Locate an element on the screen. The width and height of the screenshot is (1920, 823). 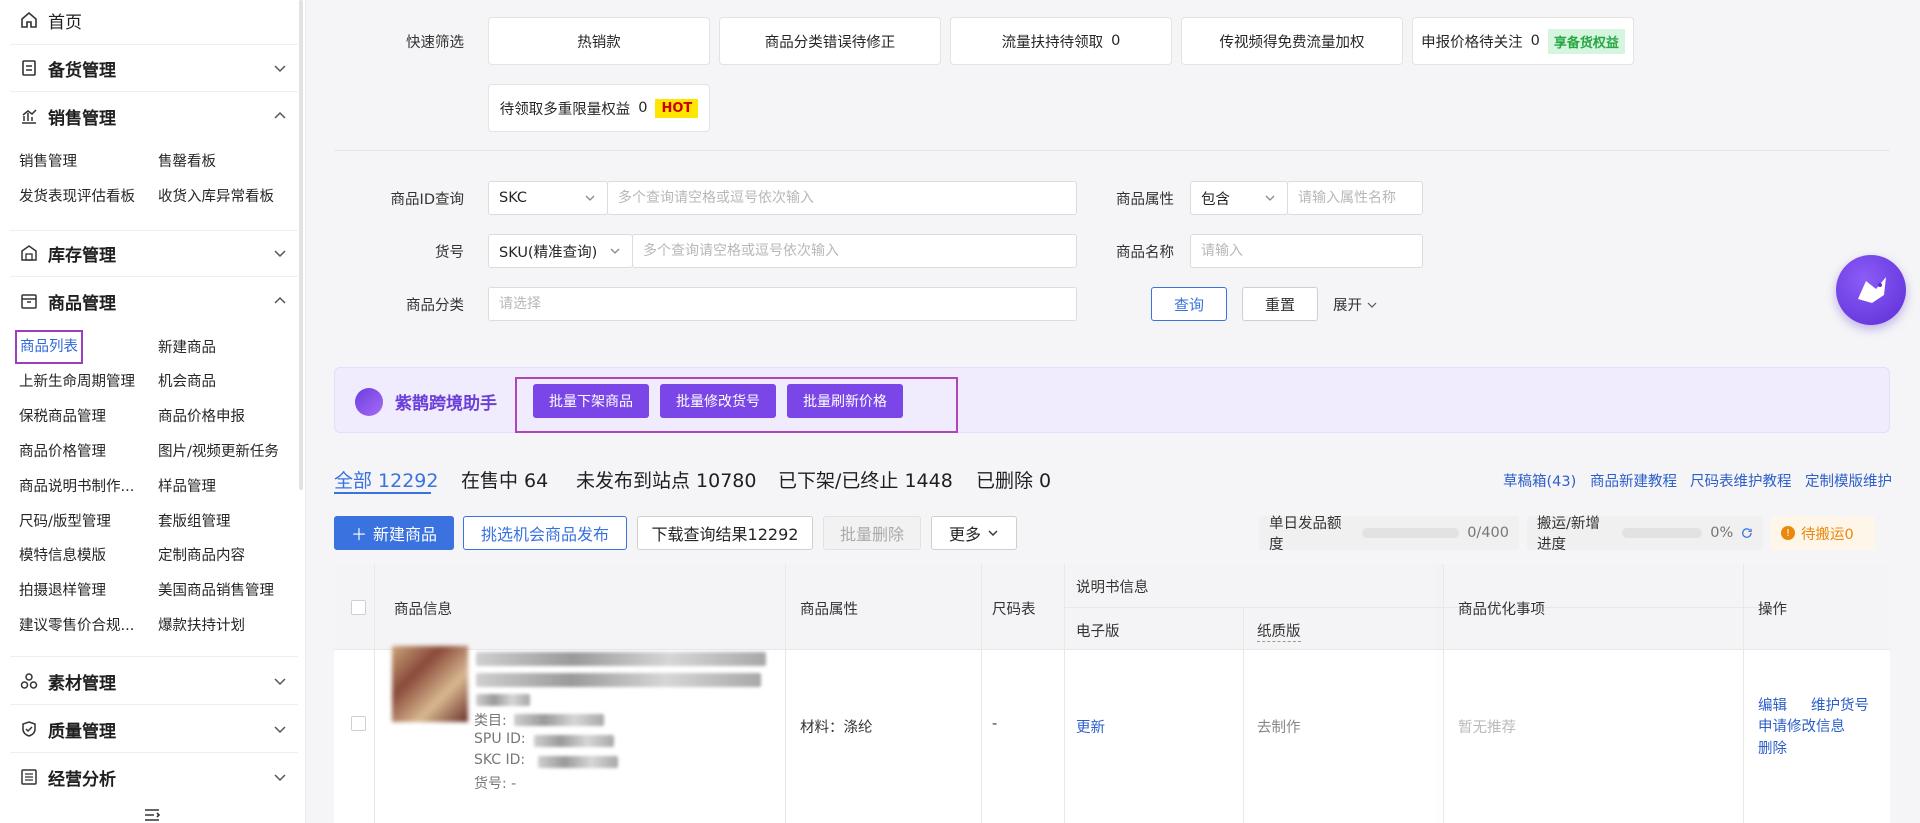
sidebar-item-home: 首页 is located at coordinates (149, 22).